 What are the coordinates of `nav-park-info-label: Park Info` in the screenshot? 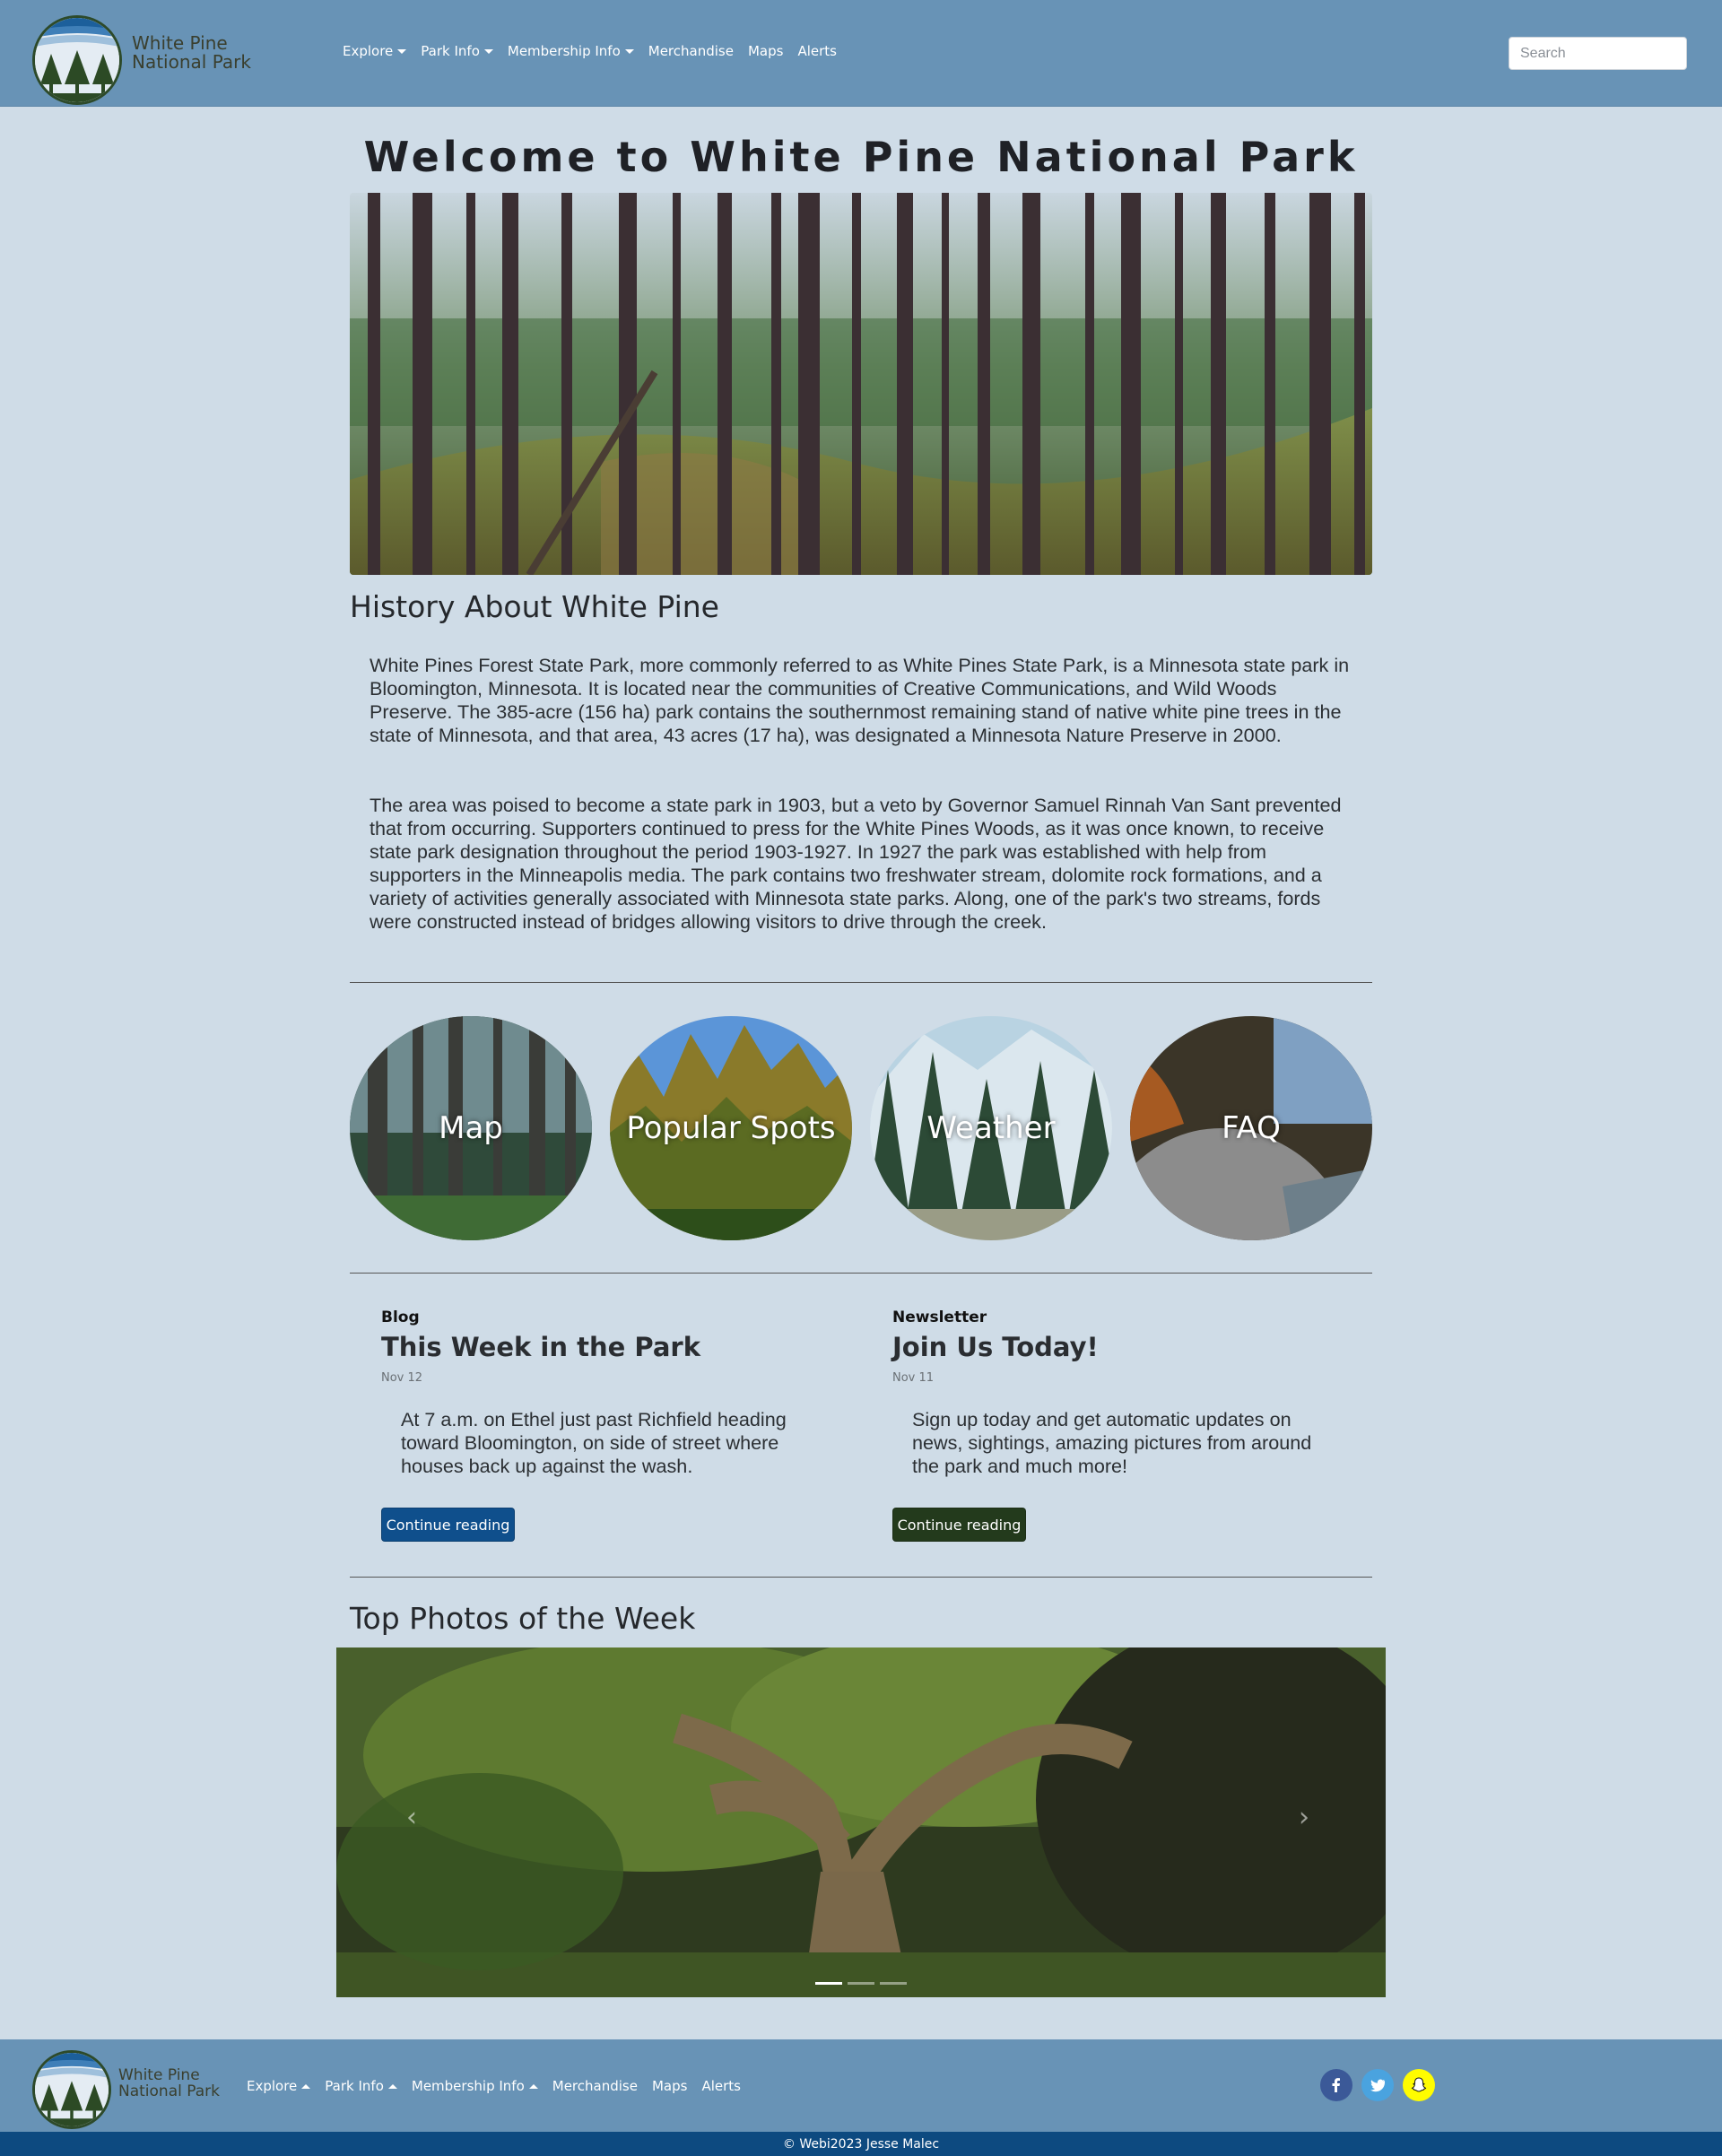 It's located at (450, 51).